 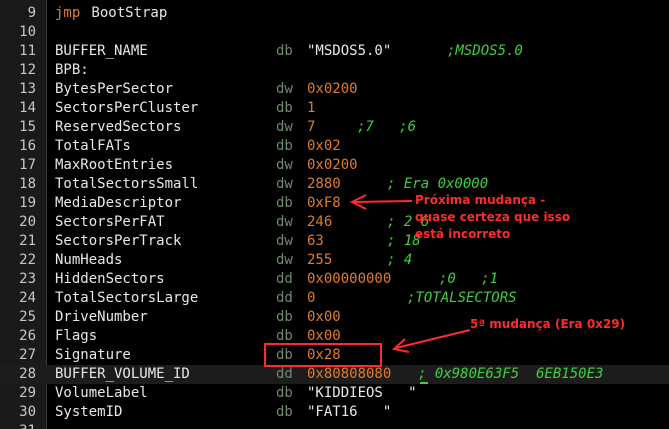 What do you see at coordinates (27, 108) in the screenshot?
I see `line-number: 14` at bounding box center [27, 108].